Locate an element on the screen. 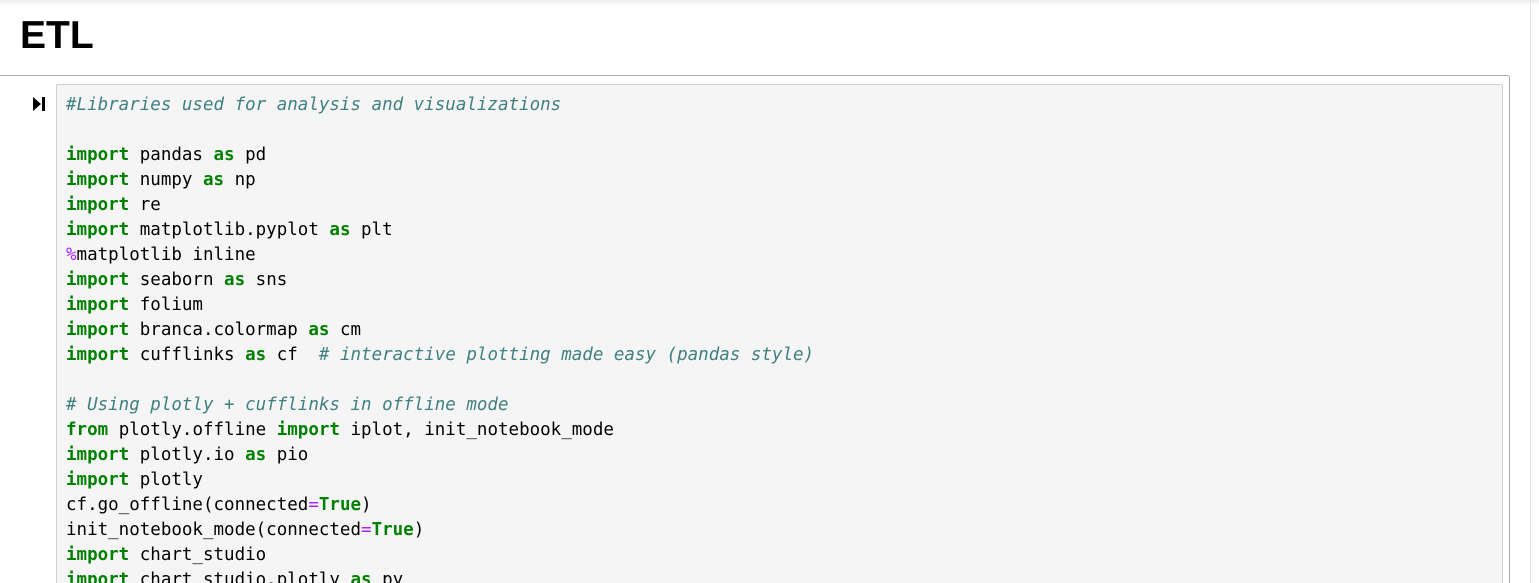 The image size is (1539, 583). section-heading: ETL is located at coordinates (57, 35).